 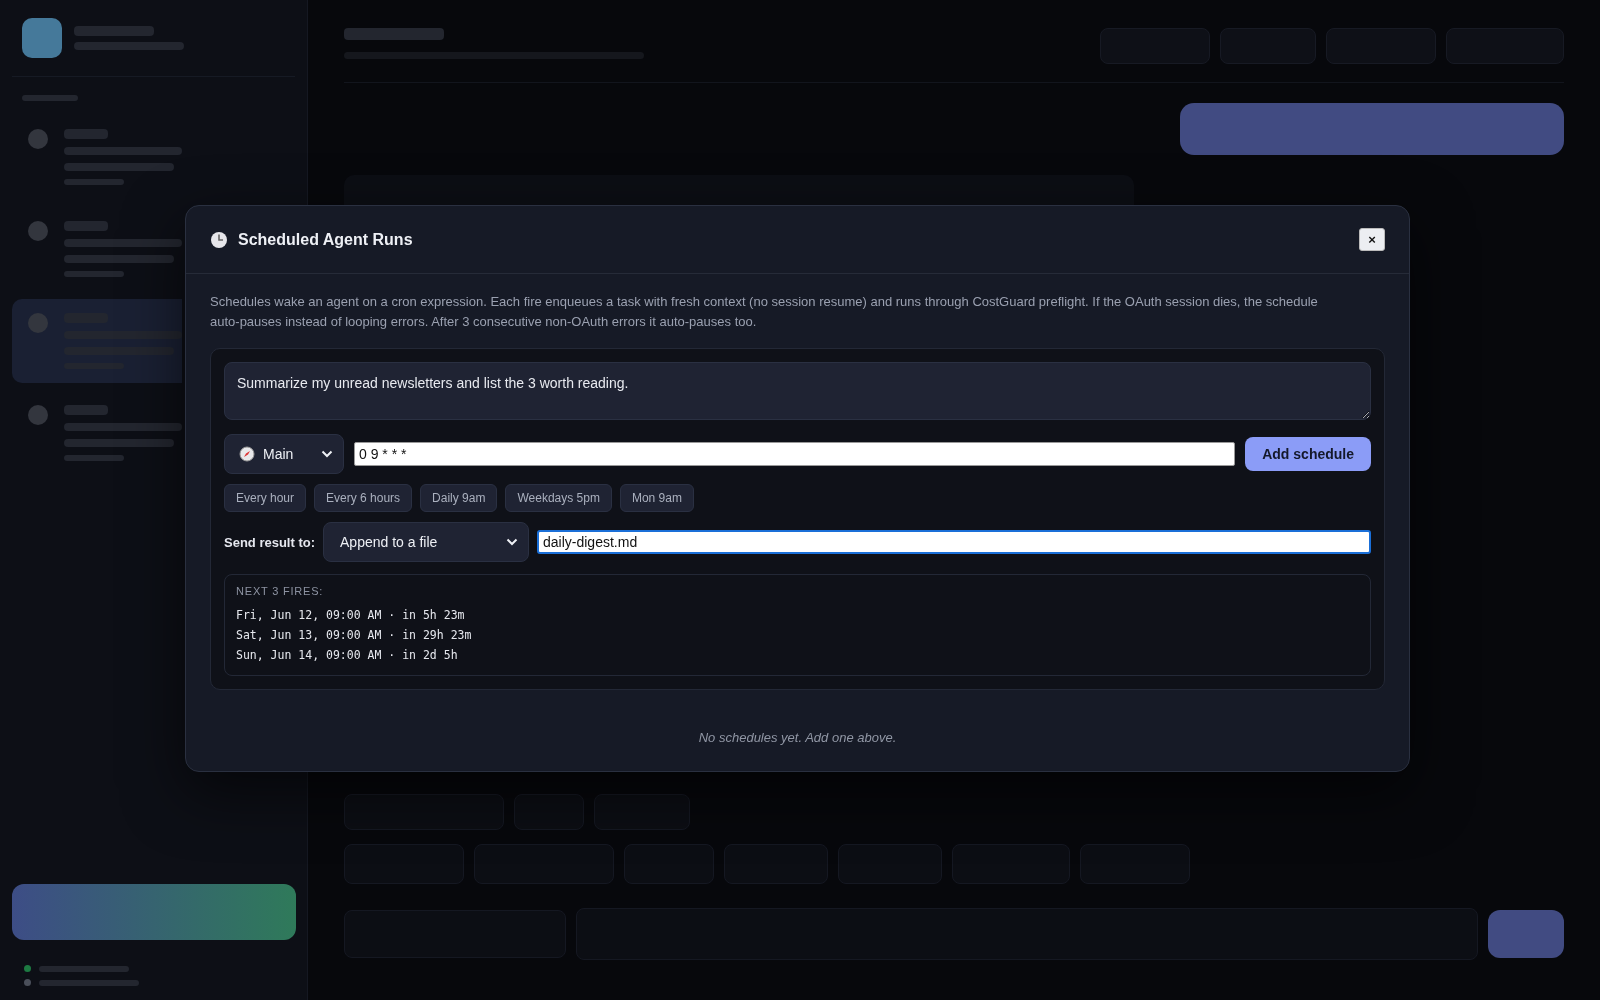 What do you see at coordinates (1372, 239) in the screenshot?
I see `close-button: ×` at bounding box center [1372, 239].